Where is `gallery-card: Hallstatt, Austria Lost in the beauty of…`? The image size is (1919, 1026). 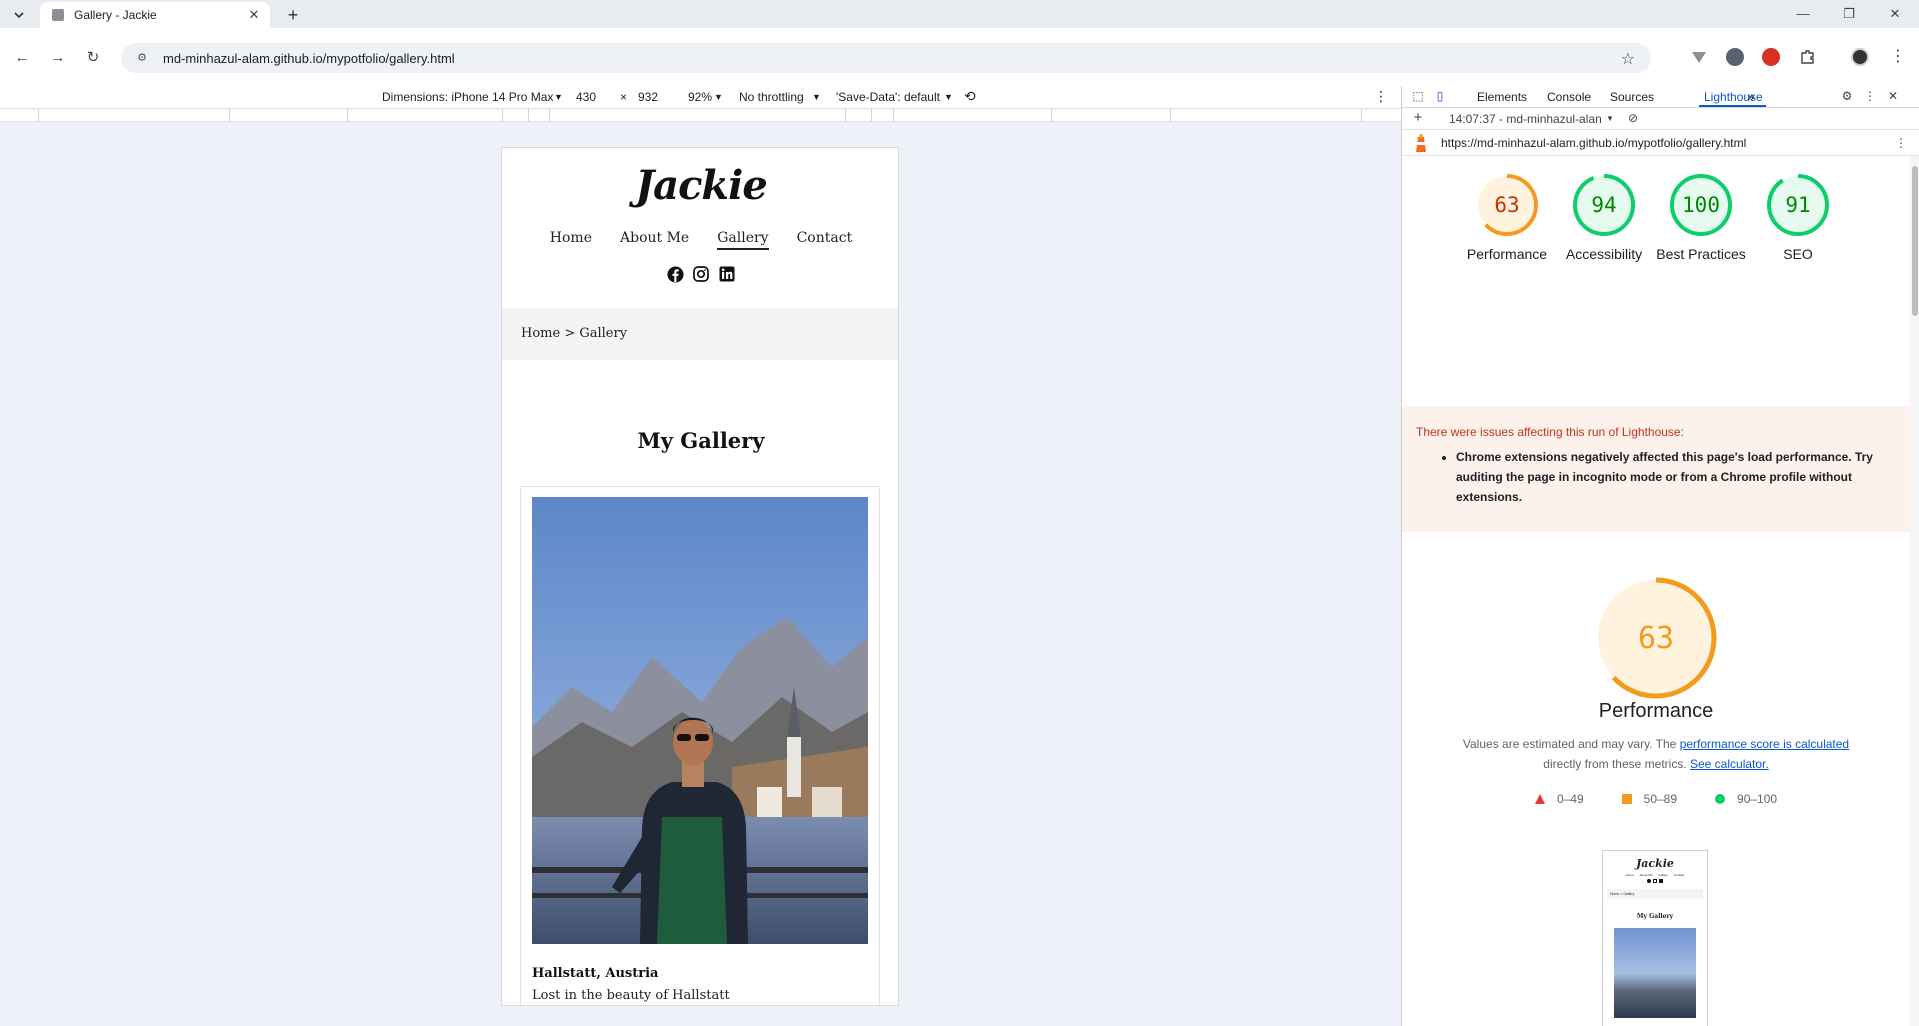 gallery-card: Hallstatt, Austria Lost in the beauty of… is located at coordinates (700, 745).